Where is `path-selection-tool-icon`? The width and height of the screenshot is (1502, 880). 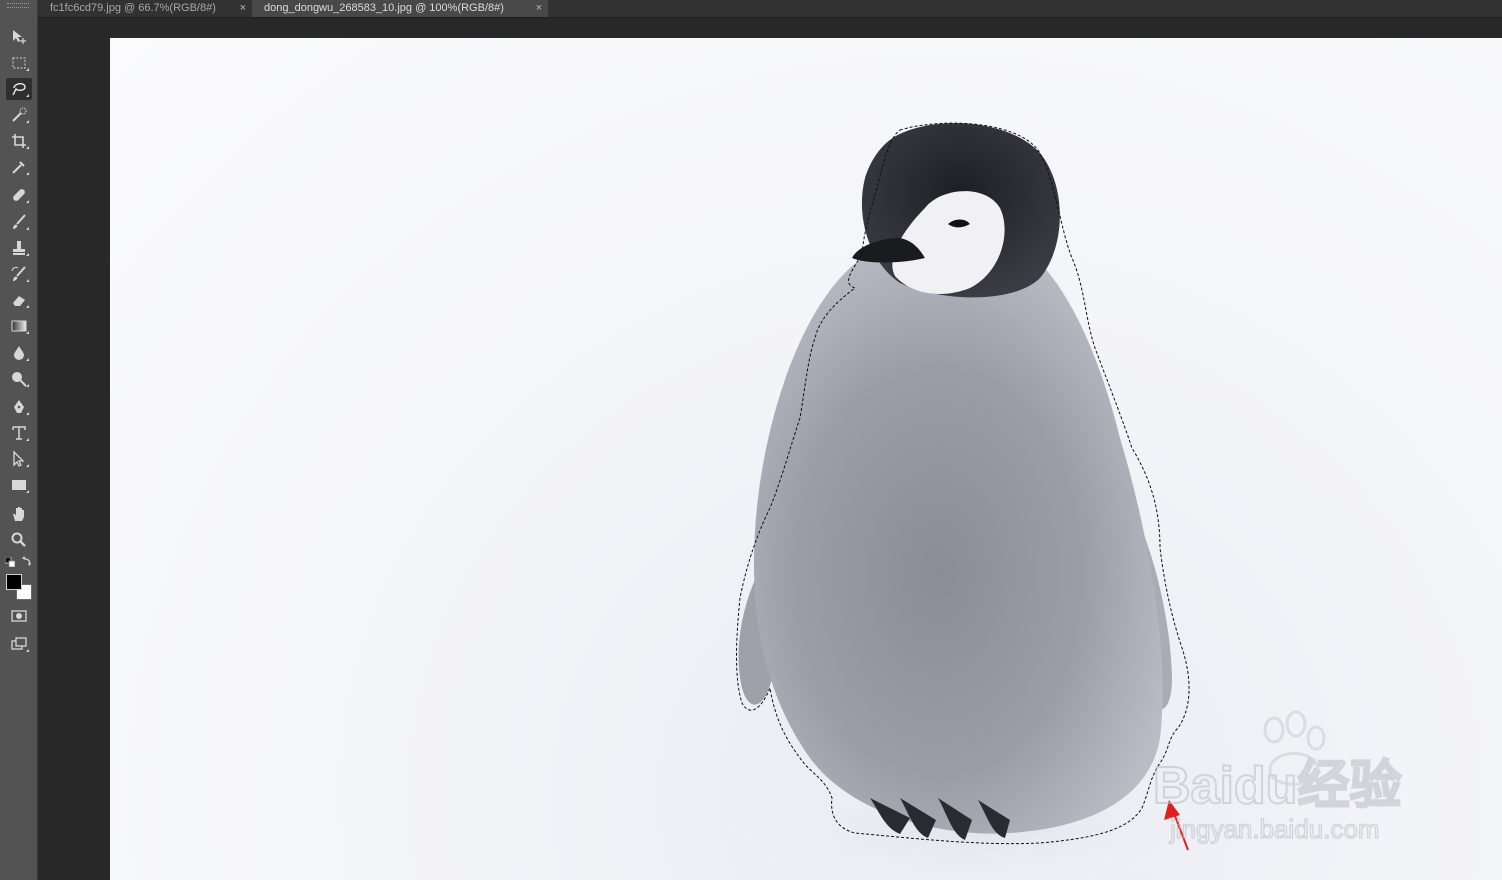 path-selection-tool-icon is located at coordinates (19, 459).